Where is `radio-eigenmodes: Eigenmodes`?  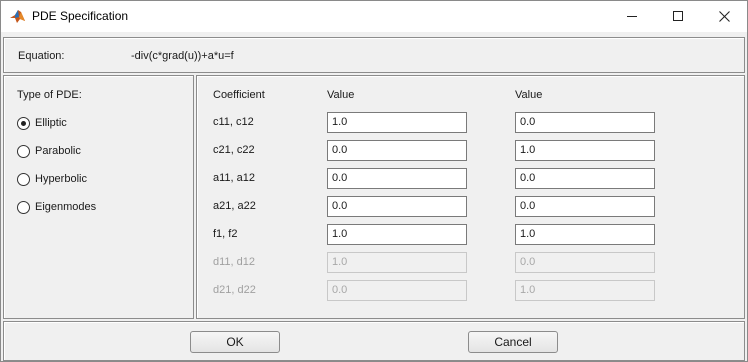
radio-eigenmodes: Eigenmodes is located at coordinates (56, 207).